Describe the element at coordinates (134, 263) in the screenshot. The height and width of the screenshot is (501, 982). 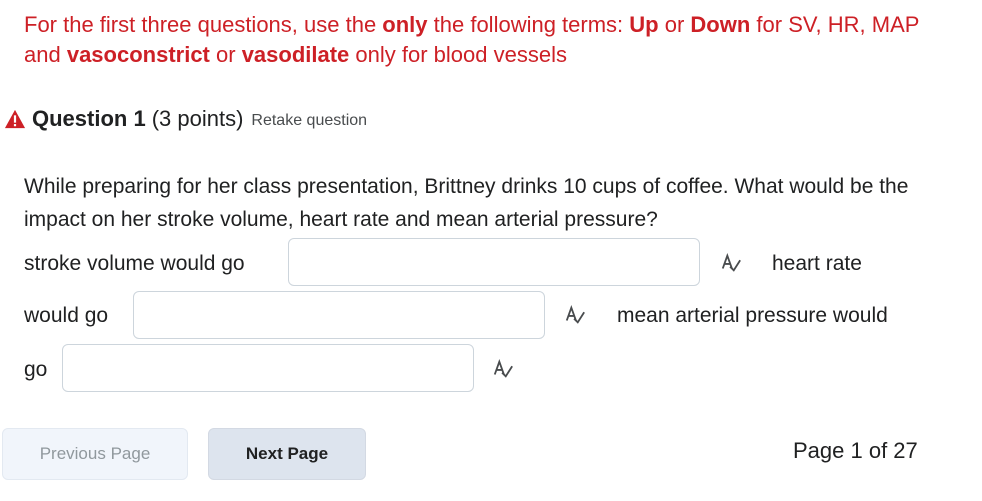
I see `stroke-volume-label: stroke volume would go` at that location.